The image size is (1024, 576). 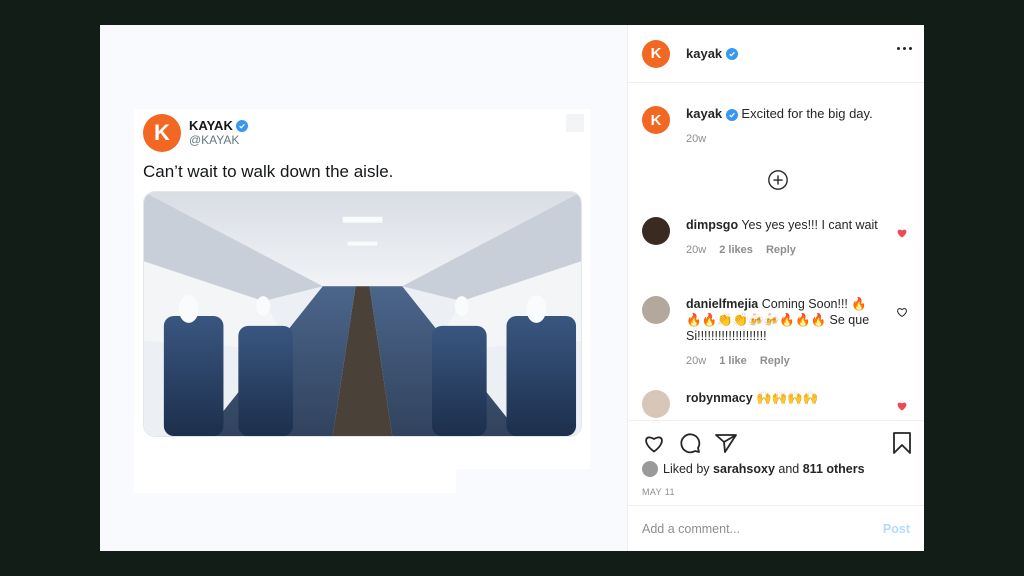 I want to click on post-actions: Liked by sarahsoxy and 811 others MAY 11, so click(x=776, y=463).